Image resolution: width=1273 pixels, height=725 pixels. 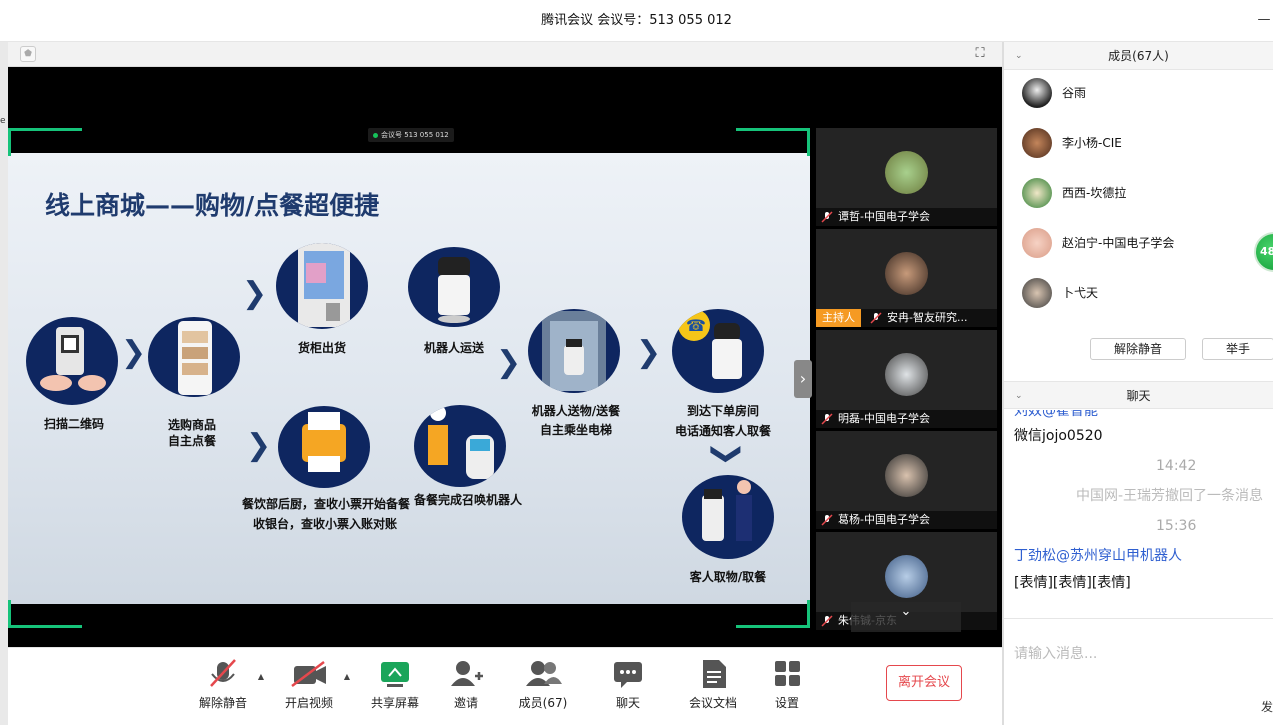 I want to click on chat-sender: 丁劲松@苏州穿山甲机器人, so click(x=1098, y=555).